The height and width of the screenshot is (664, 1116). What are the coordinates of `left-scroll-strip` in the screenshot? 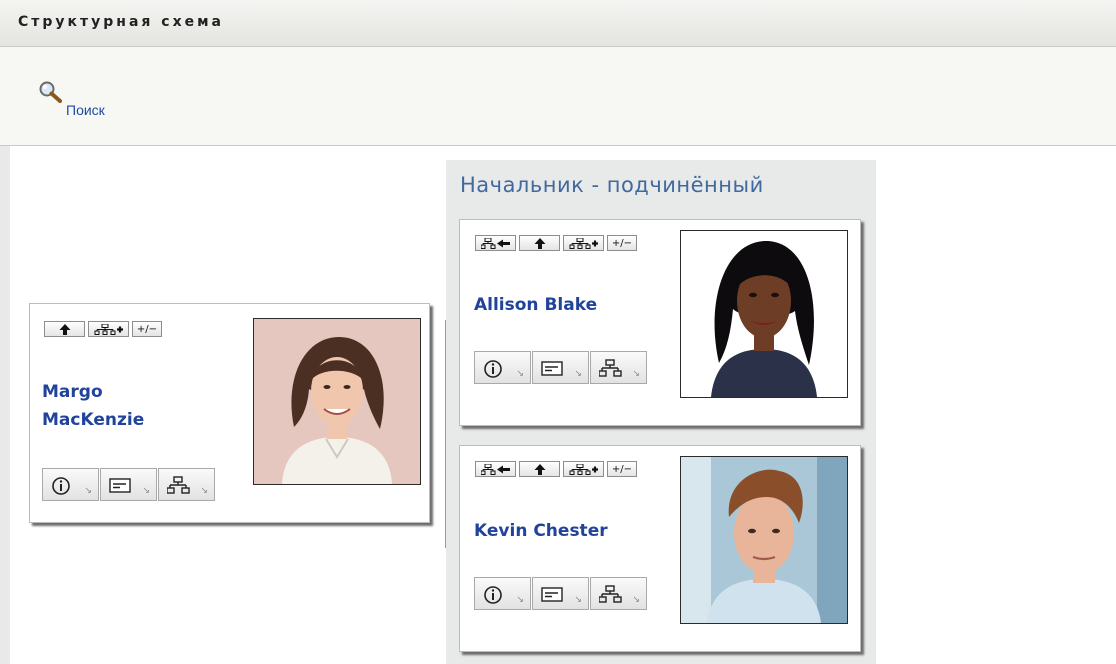 It's located at (5, 405).